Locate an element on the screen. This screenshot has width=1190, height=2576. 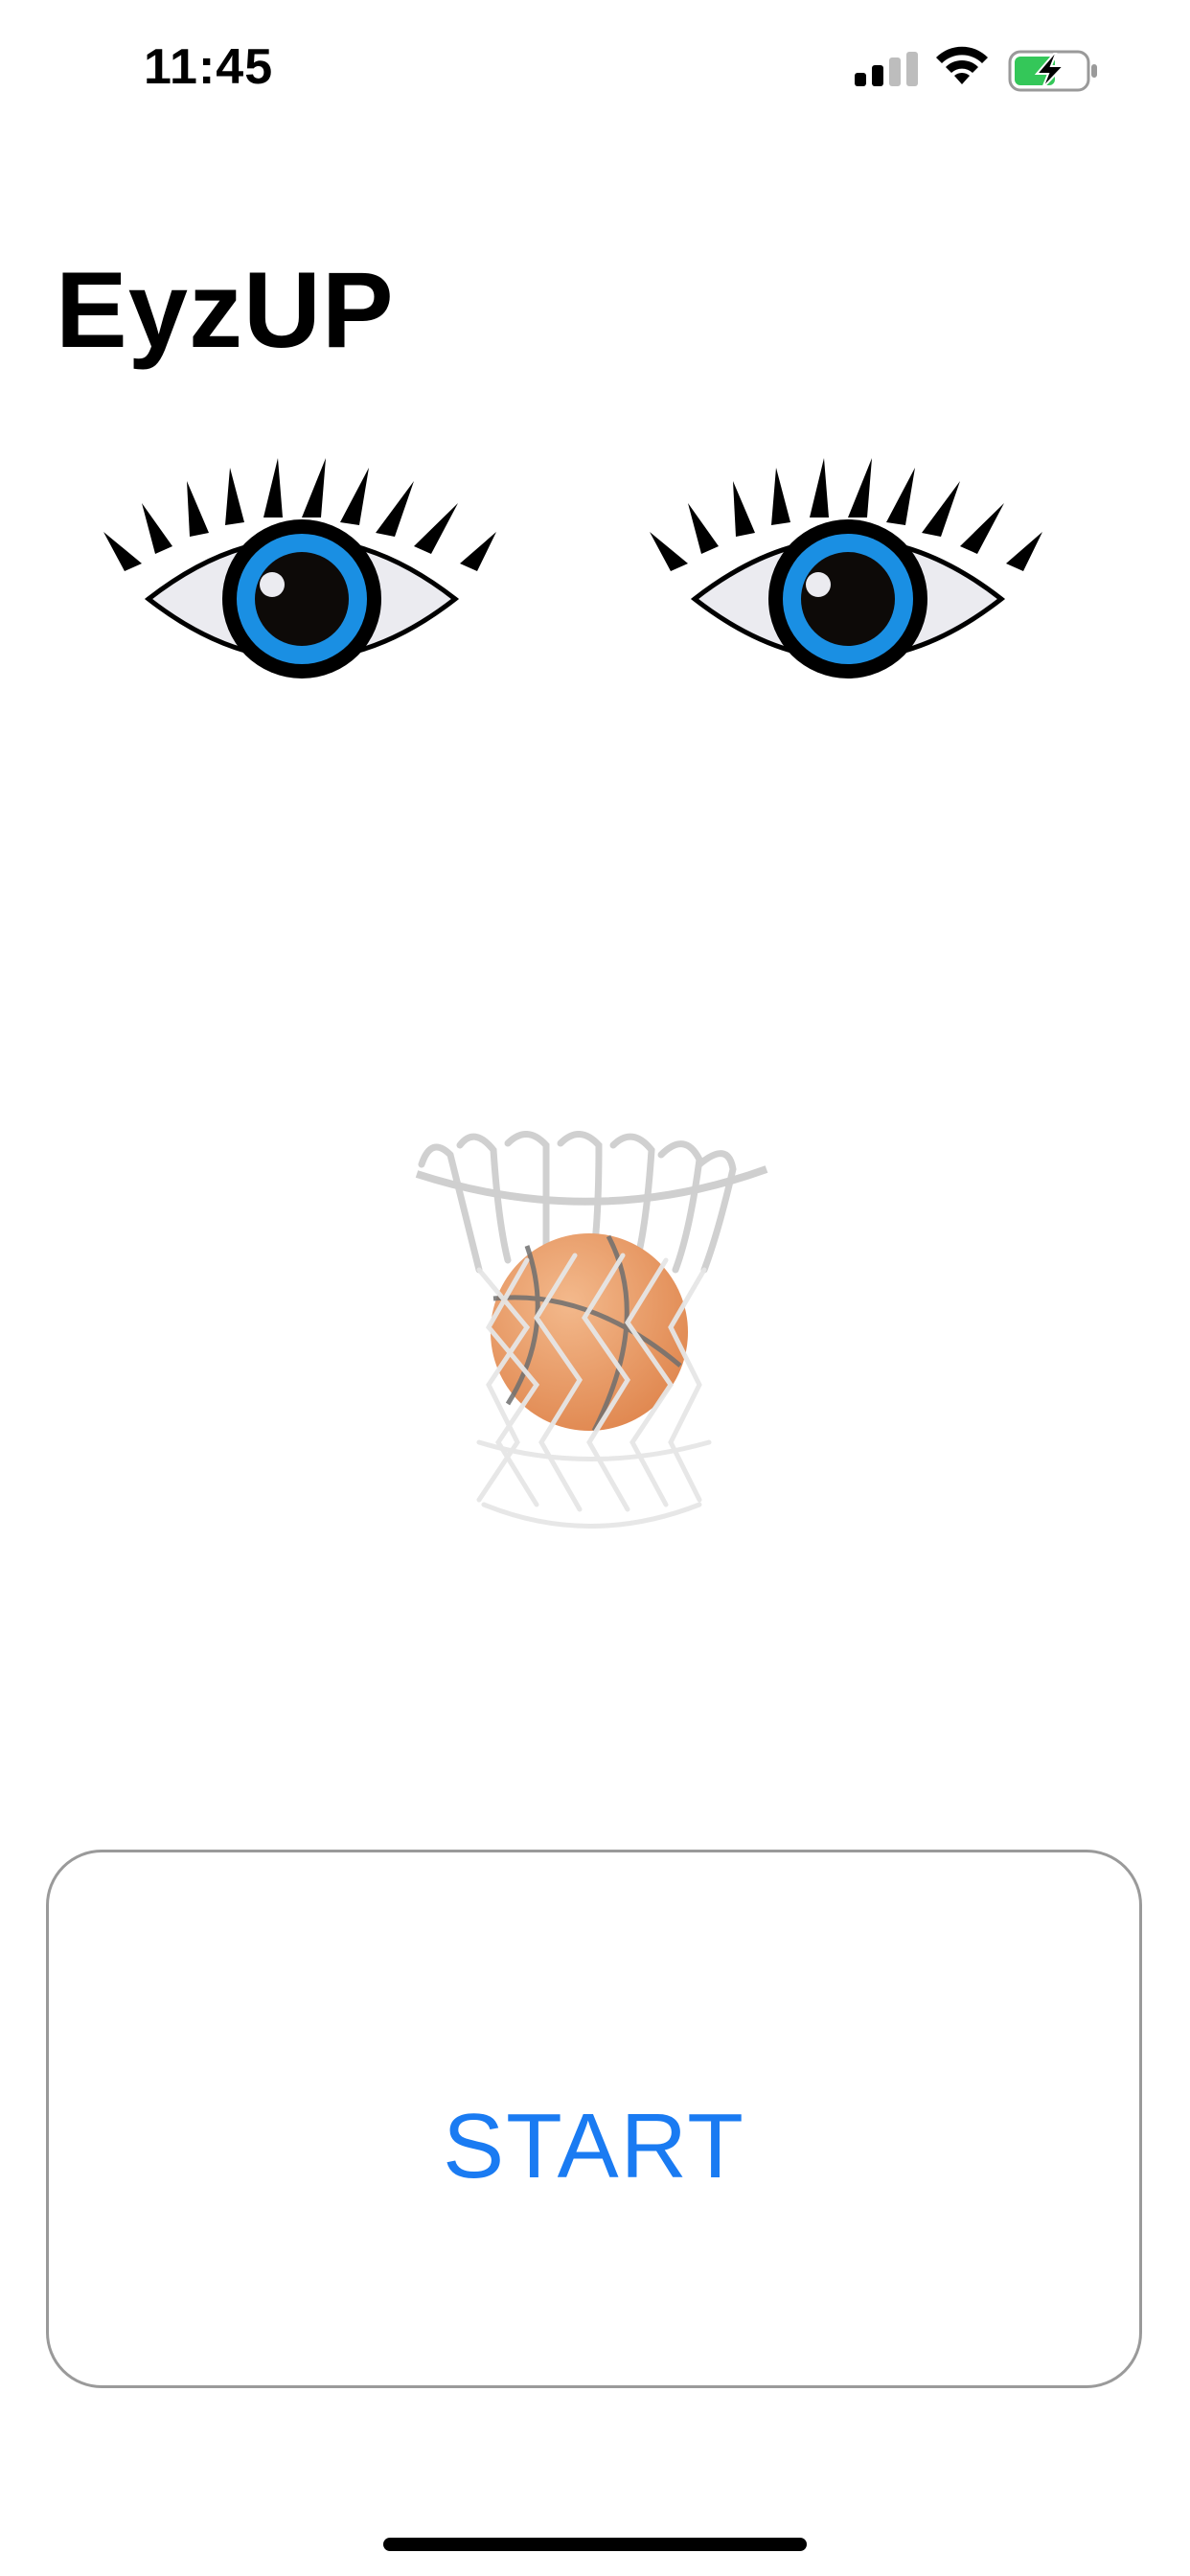
right-eye-icon is located at coordinates (846, 568).